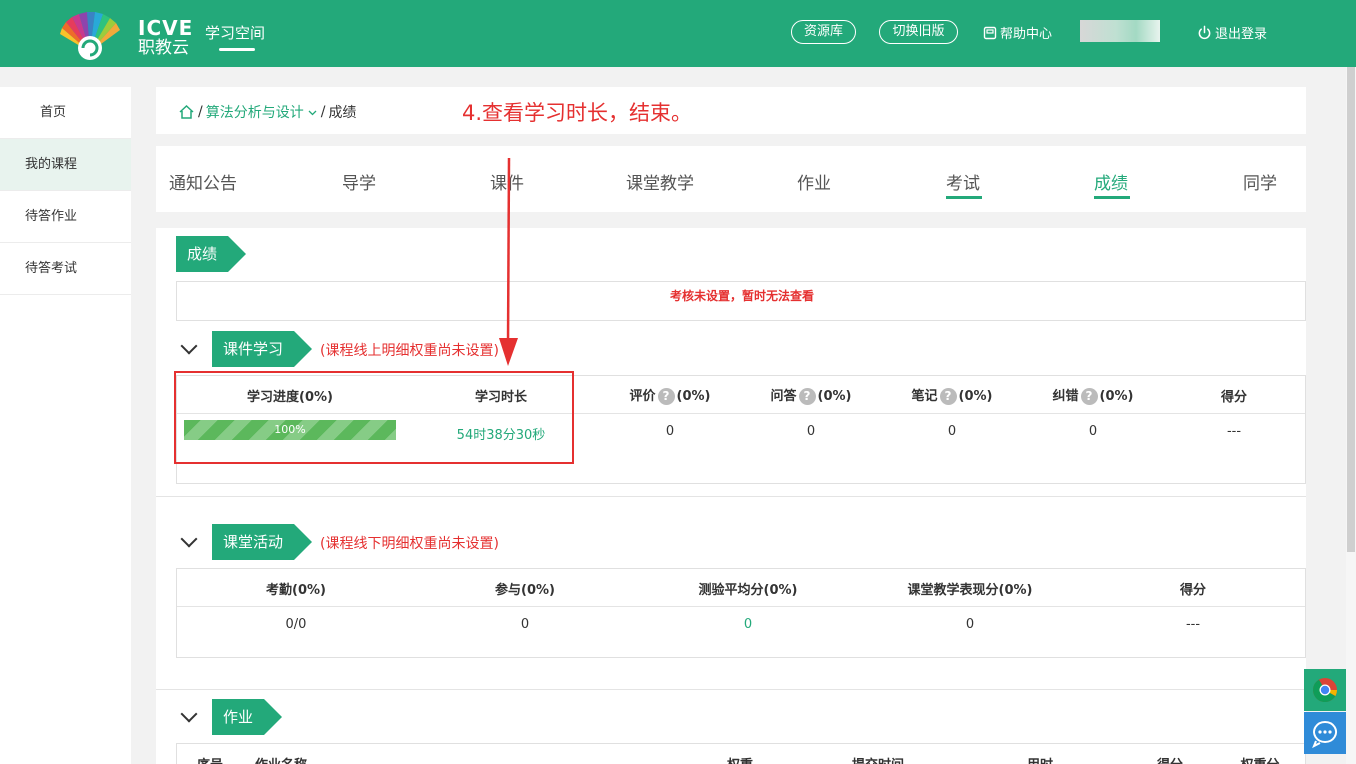  I want to click on courseware-weight-note: (课程线上明细权重尚未设置), so click(409, 351).